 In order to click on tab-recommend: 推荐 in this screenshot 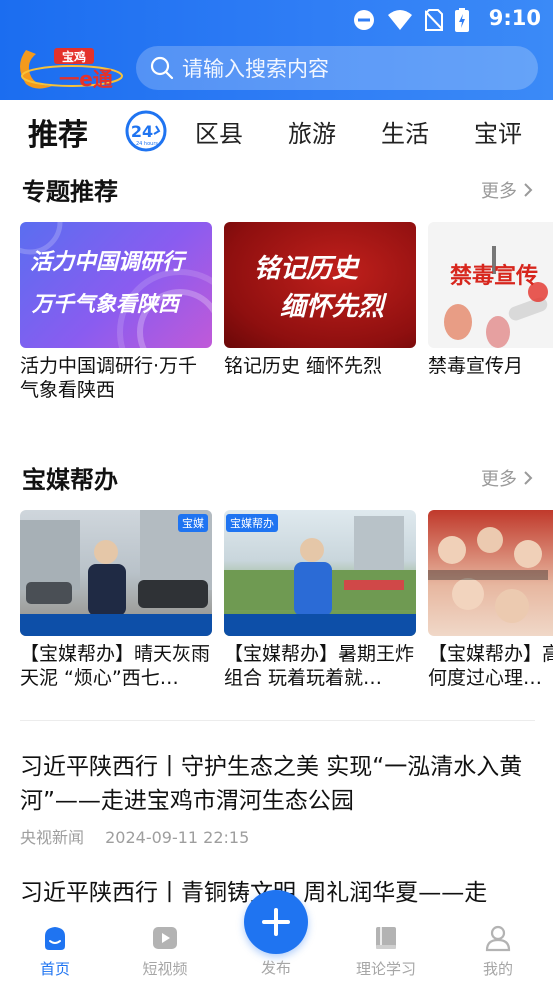, I will do `click(58, 132)`.